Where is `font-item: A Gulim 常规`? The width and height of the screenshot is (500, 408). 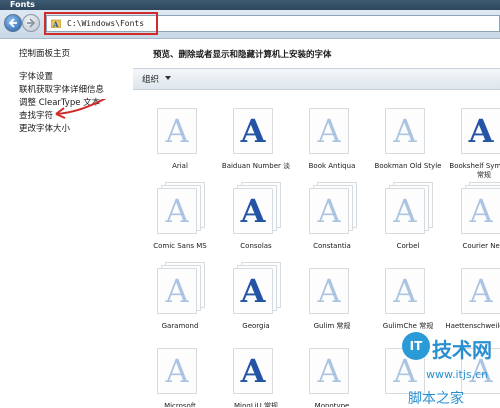 font-item: A Gulim 常规 is located at coordinates (332, 296).